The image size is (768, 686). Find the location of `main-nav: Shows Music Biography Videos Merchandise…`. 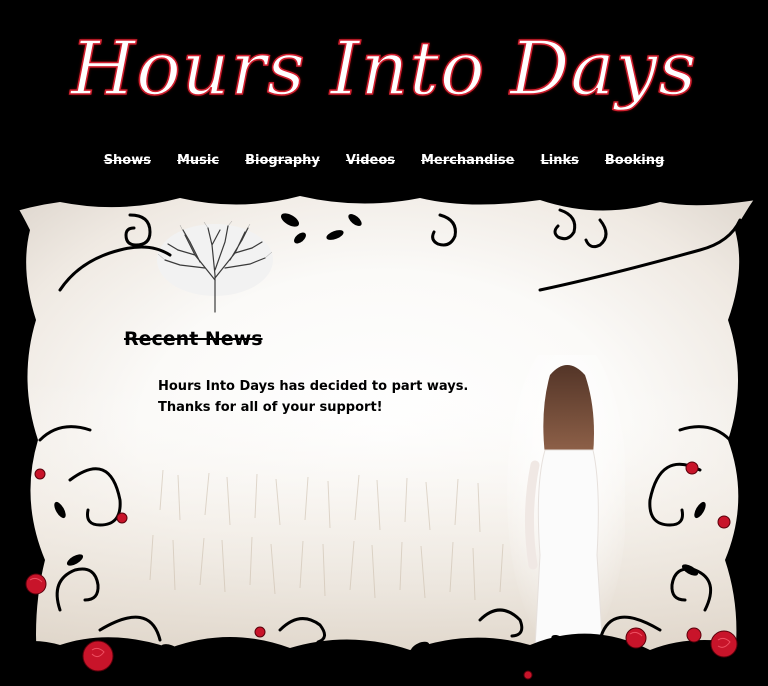

main-nav: Shows Music Biography Videos Merchandise… is located at coordinates (384, 162).